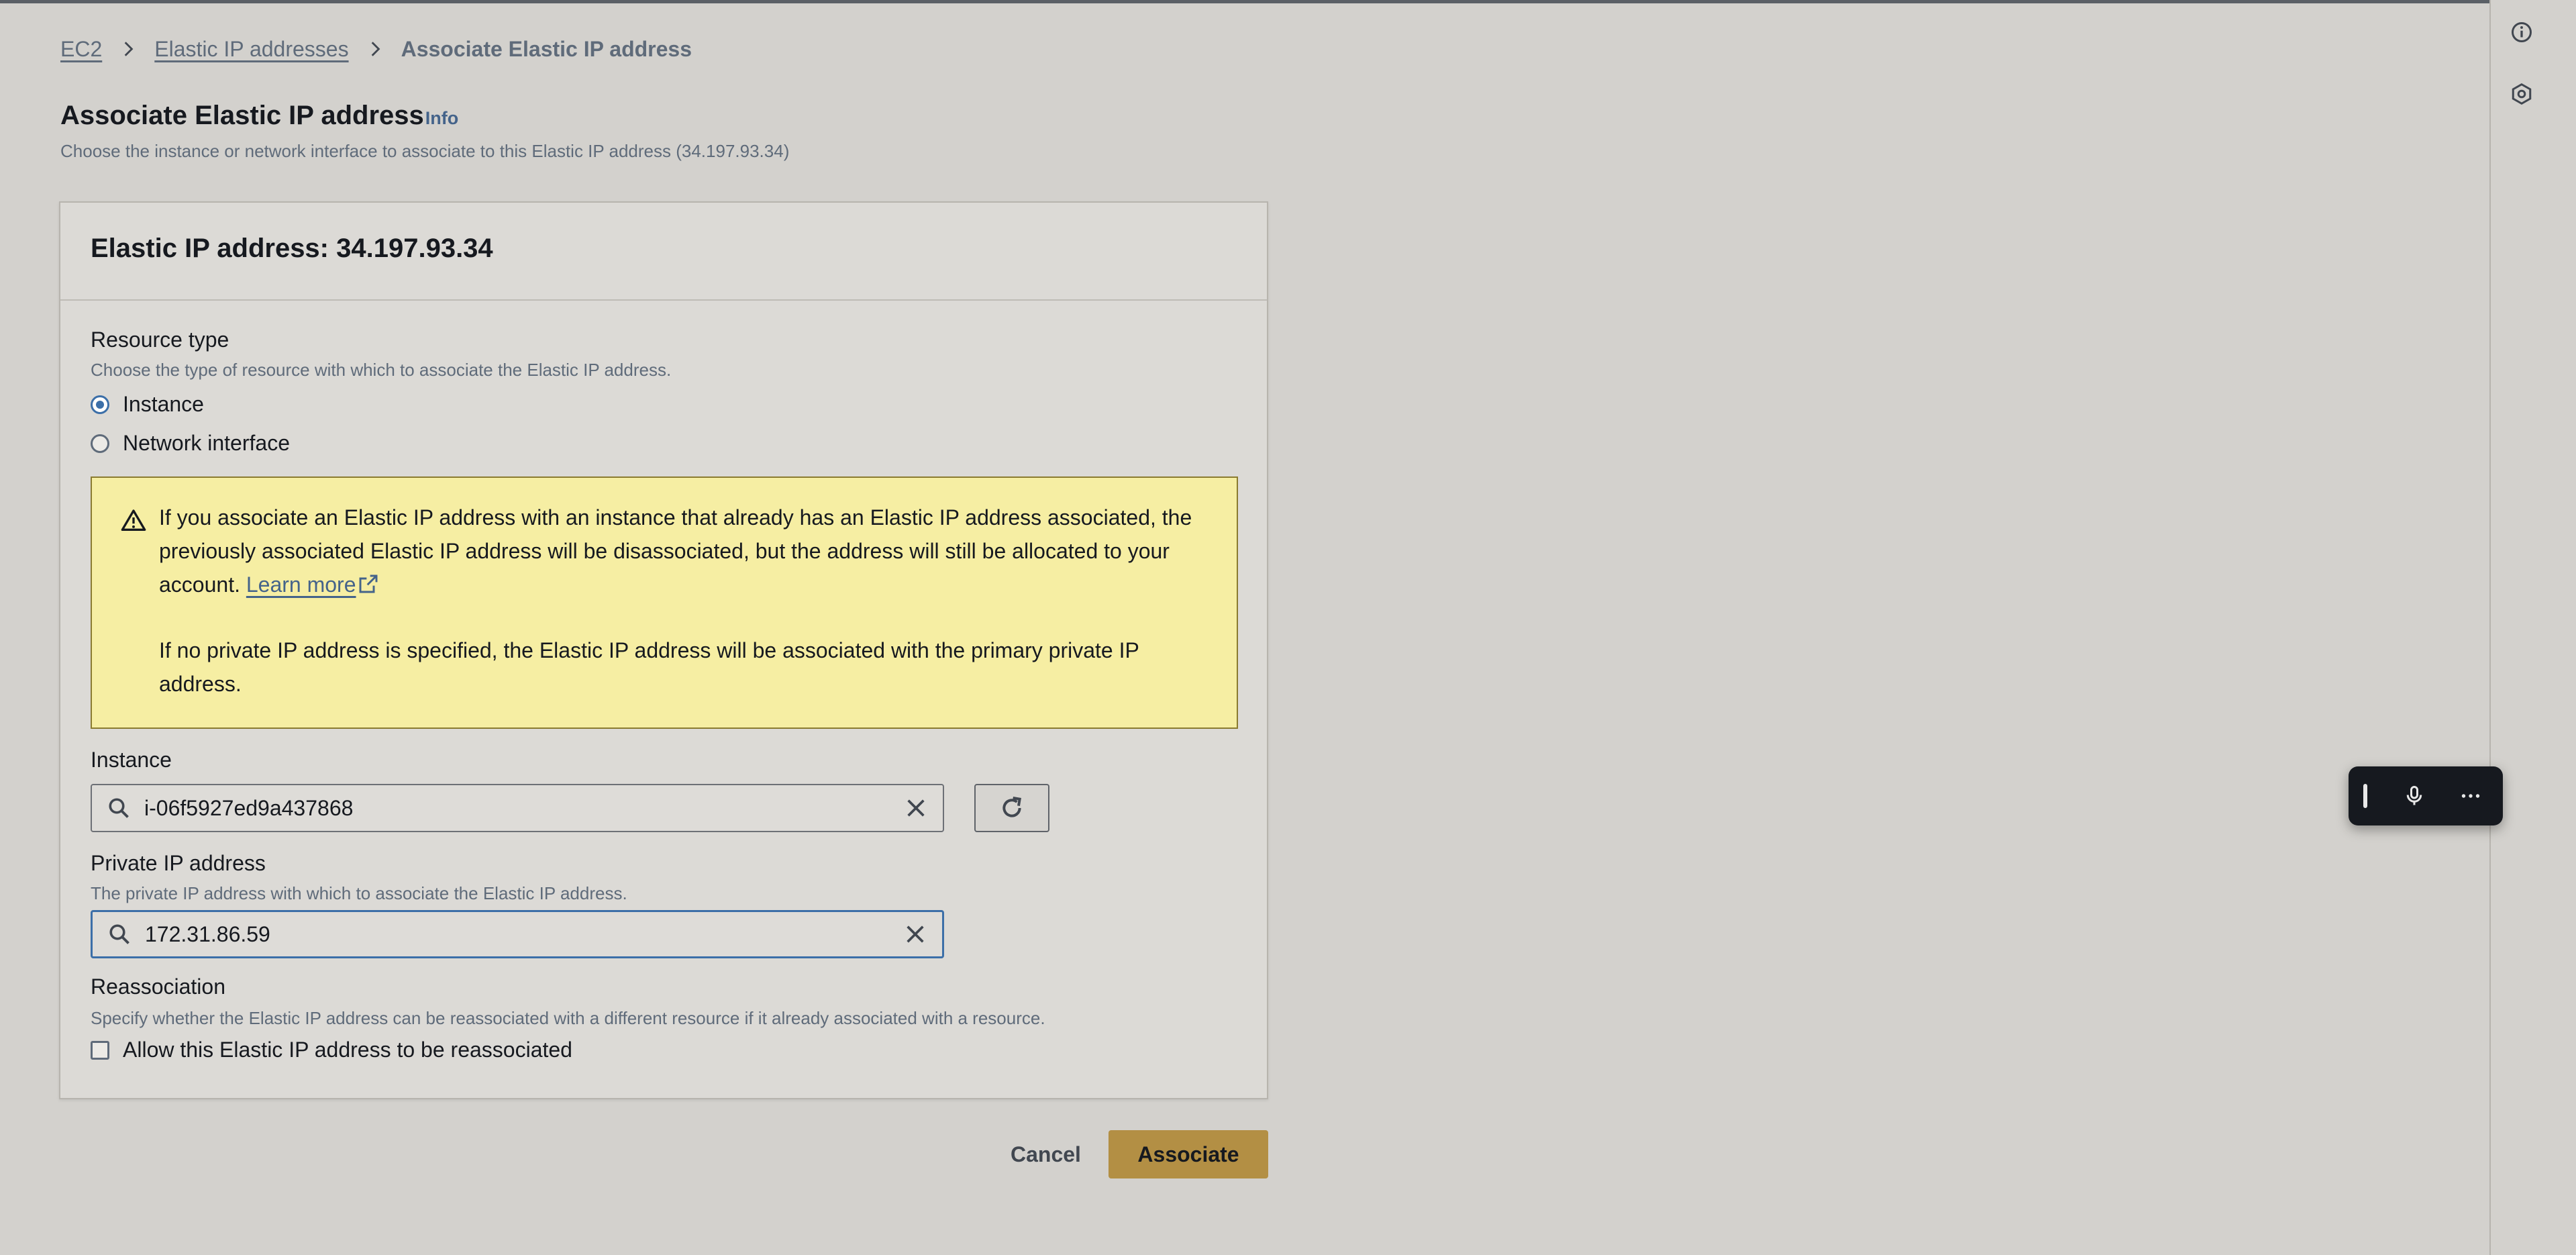 Image resolution: width=2576 pixels, height=1255 pixels. I want to click on radio-network-interface: Network interface, so click(190, 444).